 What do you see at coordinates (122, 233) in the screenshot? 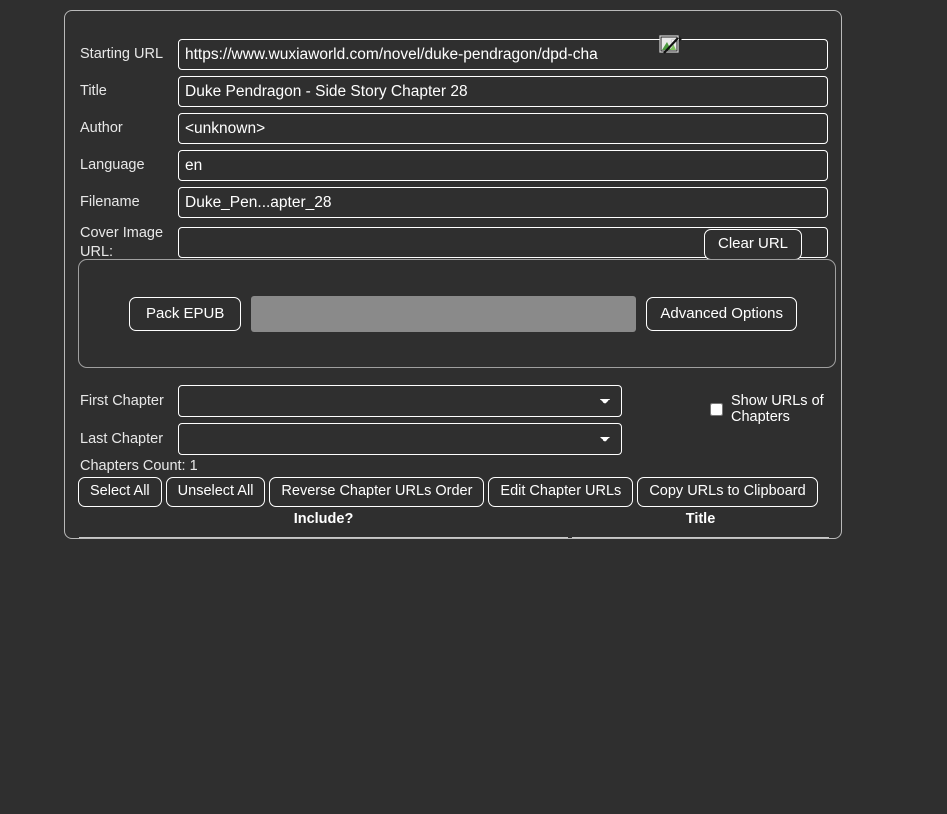
I see `cover-image-url-label-line1: Cover Image` at bounding box center [122, 233].